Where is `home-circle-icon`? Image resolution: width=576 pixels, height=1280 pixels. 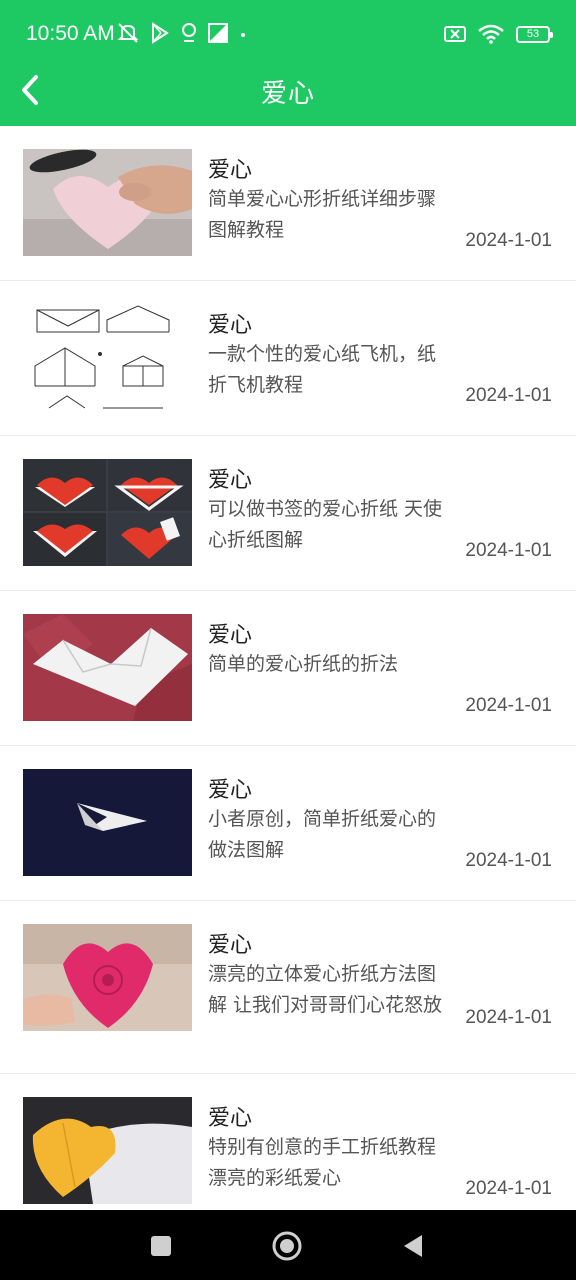
home-circle-icon is located at coordinates (287, 1246).